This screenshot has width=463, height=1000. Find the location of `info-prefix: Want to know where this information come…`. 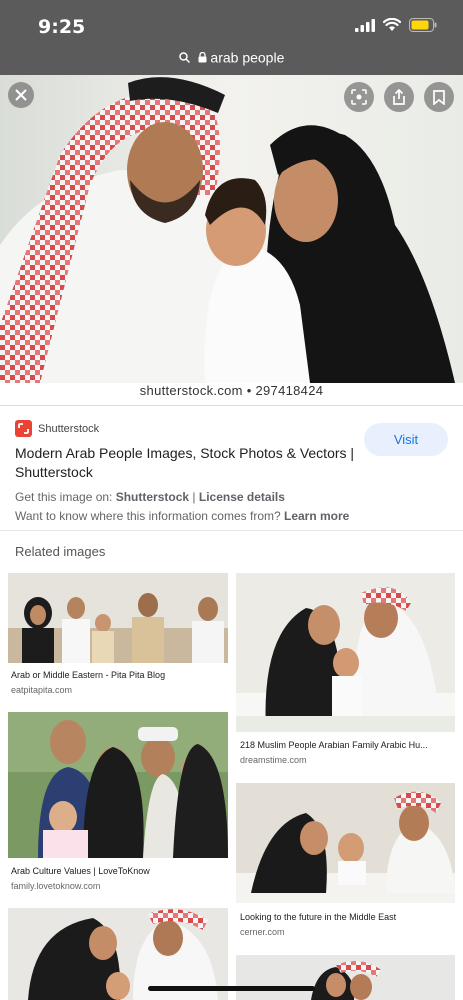

info-prefix: Want to know where this information come… is located at coordinates (149, 516).